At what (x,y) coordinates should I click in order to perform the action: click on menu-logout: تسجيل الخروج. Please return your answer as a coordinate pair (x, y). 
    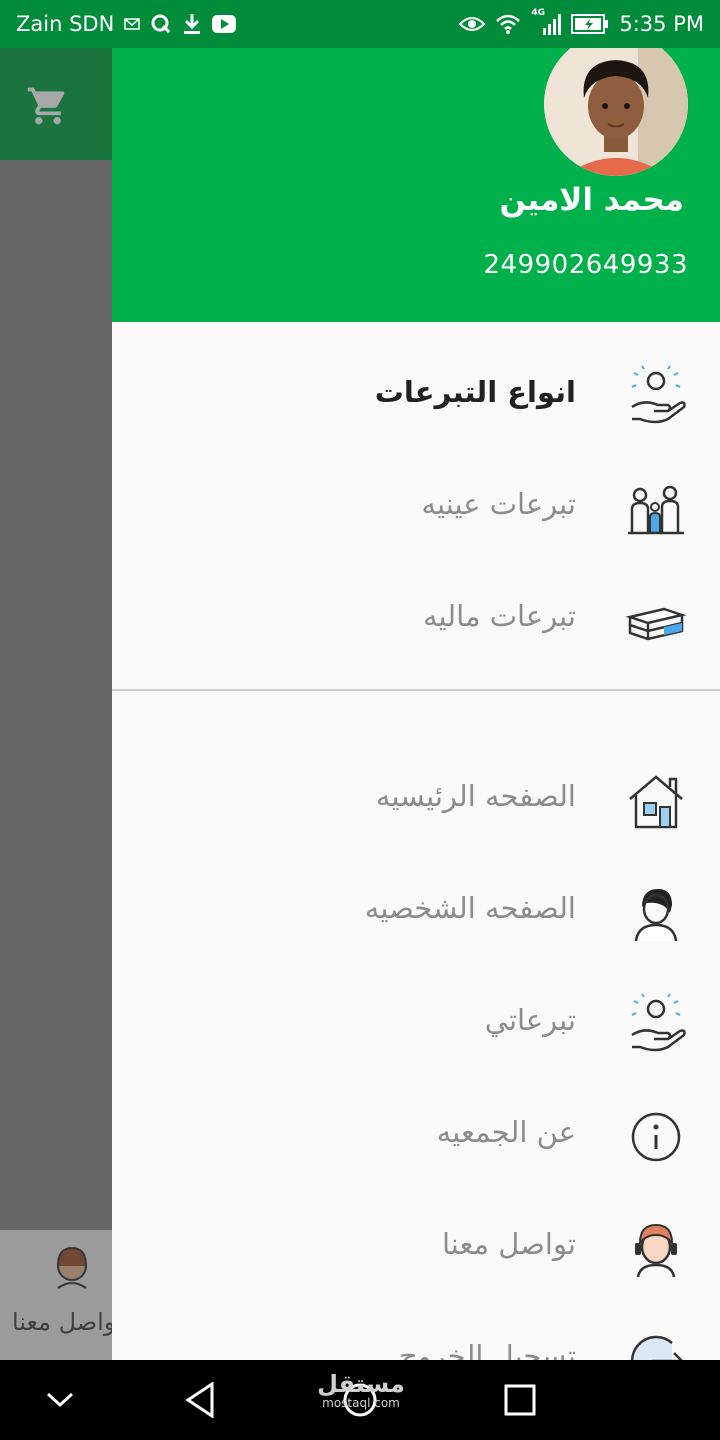
    Looking at the image, I should click on (416, 1340).